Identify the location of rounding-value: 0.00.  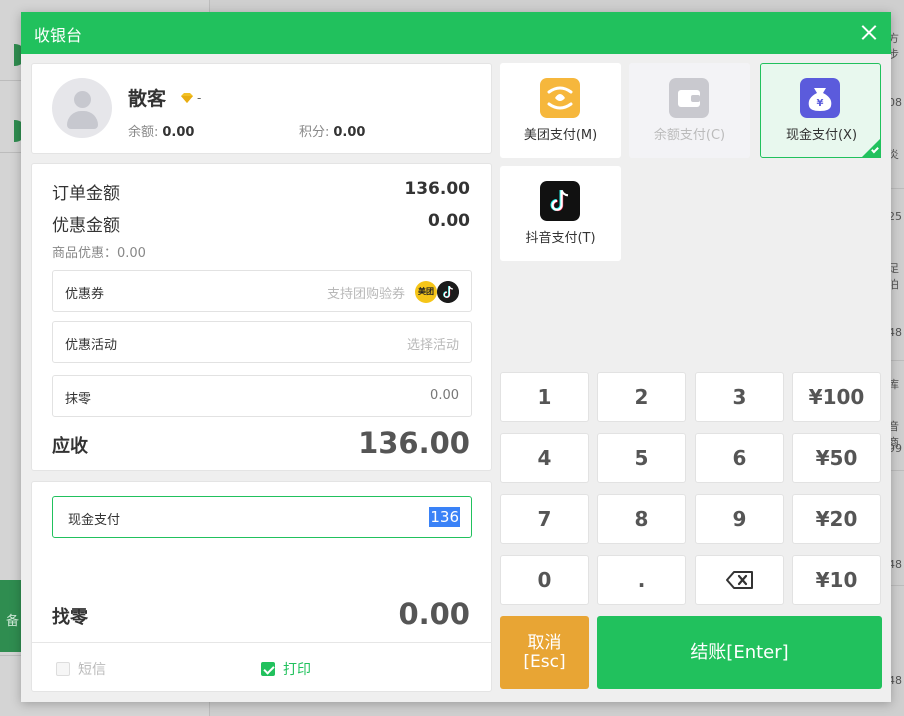
(444, 395).